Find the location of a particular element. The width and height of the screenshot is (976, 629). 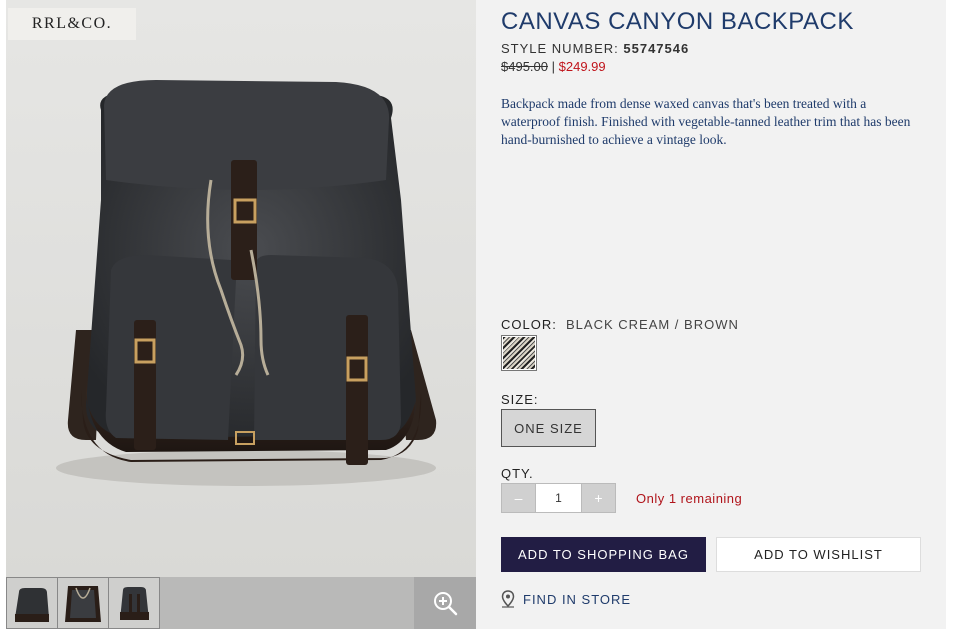

thumbnail-back is located at coordinates (134, 603).